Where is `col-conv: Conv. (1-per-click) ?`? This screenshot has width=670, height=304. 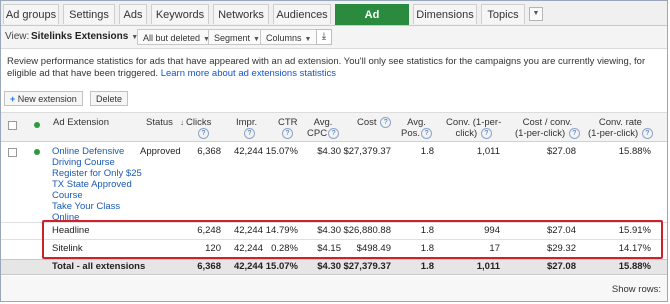
col-conv: Conv. (1-per-click) ? is located at coordinates (473, 128).